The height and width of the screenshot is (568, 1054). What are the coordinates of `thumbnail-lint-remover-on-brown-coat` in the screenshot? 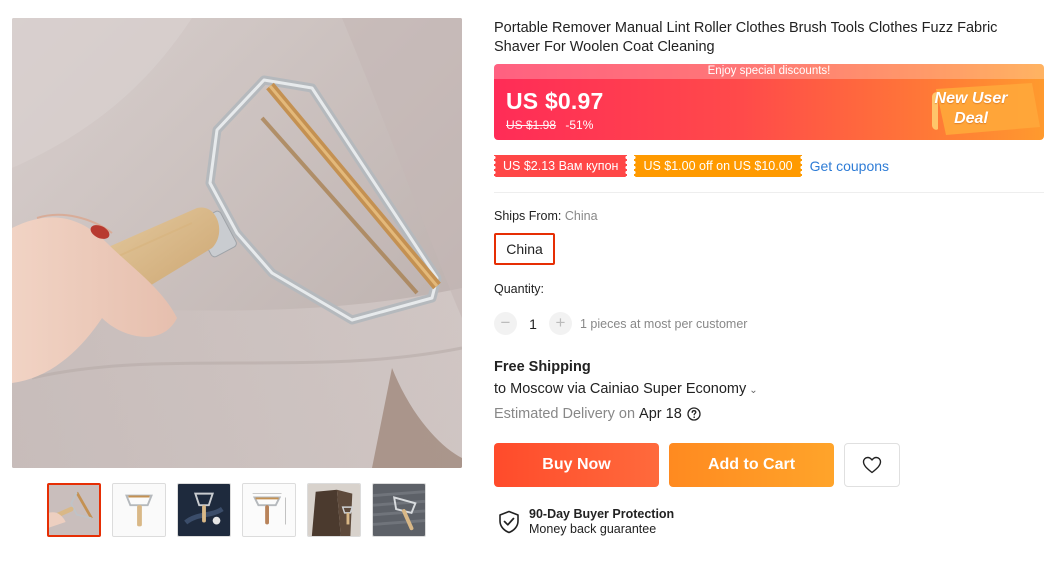 It's located at (334, 510).